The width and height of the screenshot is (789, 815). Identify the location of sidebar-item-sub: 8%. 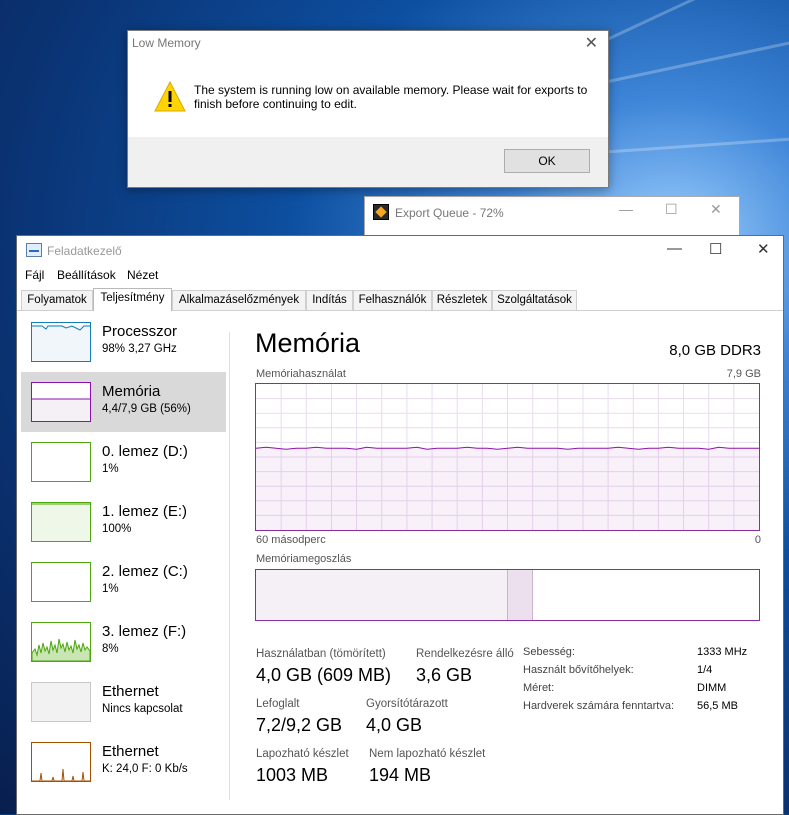
(110, 649).